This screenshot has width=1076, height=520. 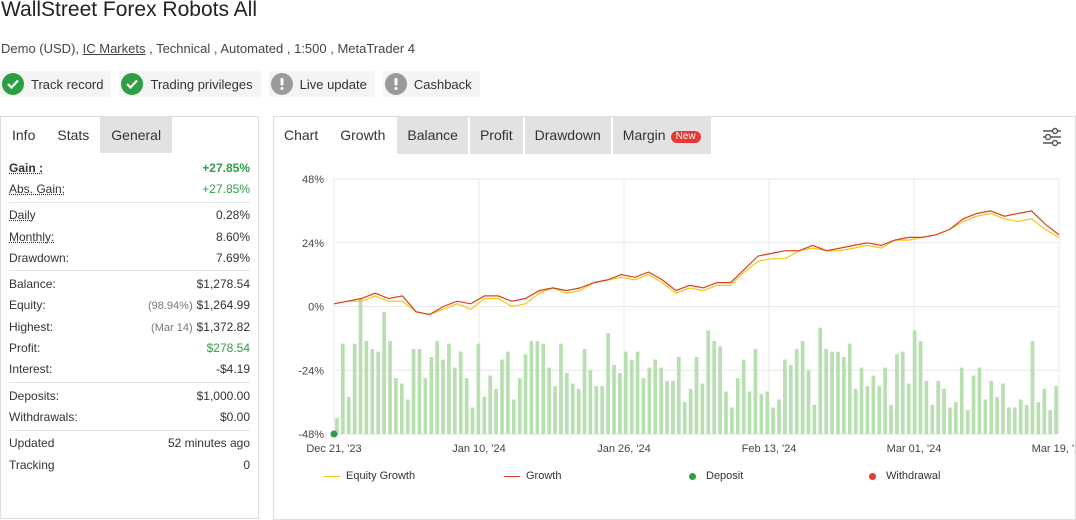 I want to click on stat-tracking: Tracking 0, so click(x=129, y=464).